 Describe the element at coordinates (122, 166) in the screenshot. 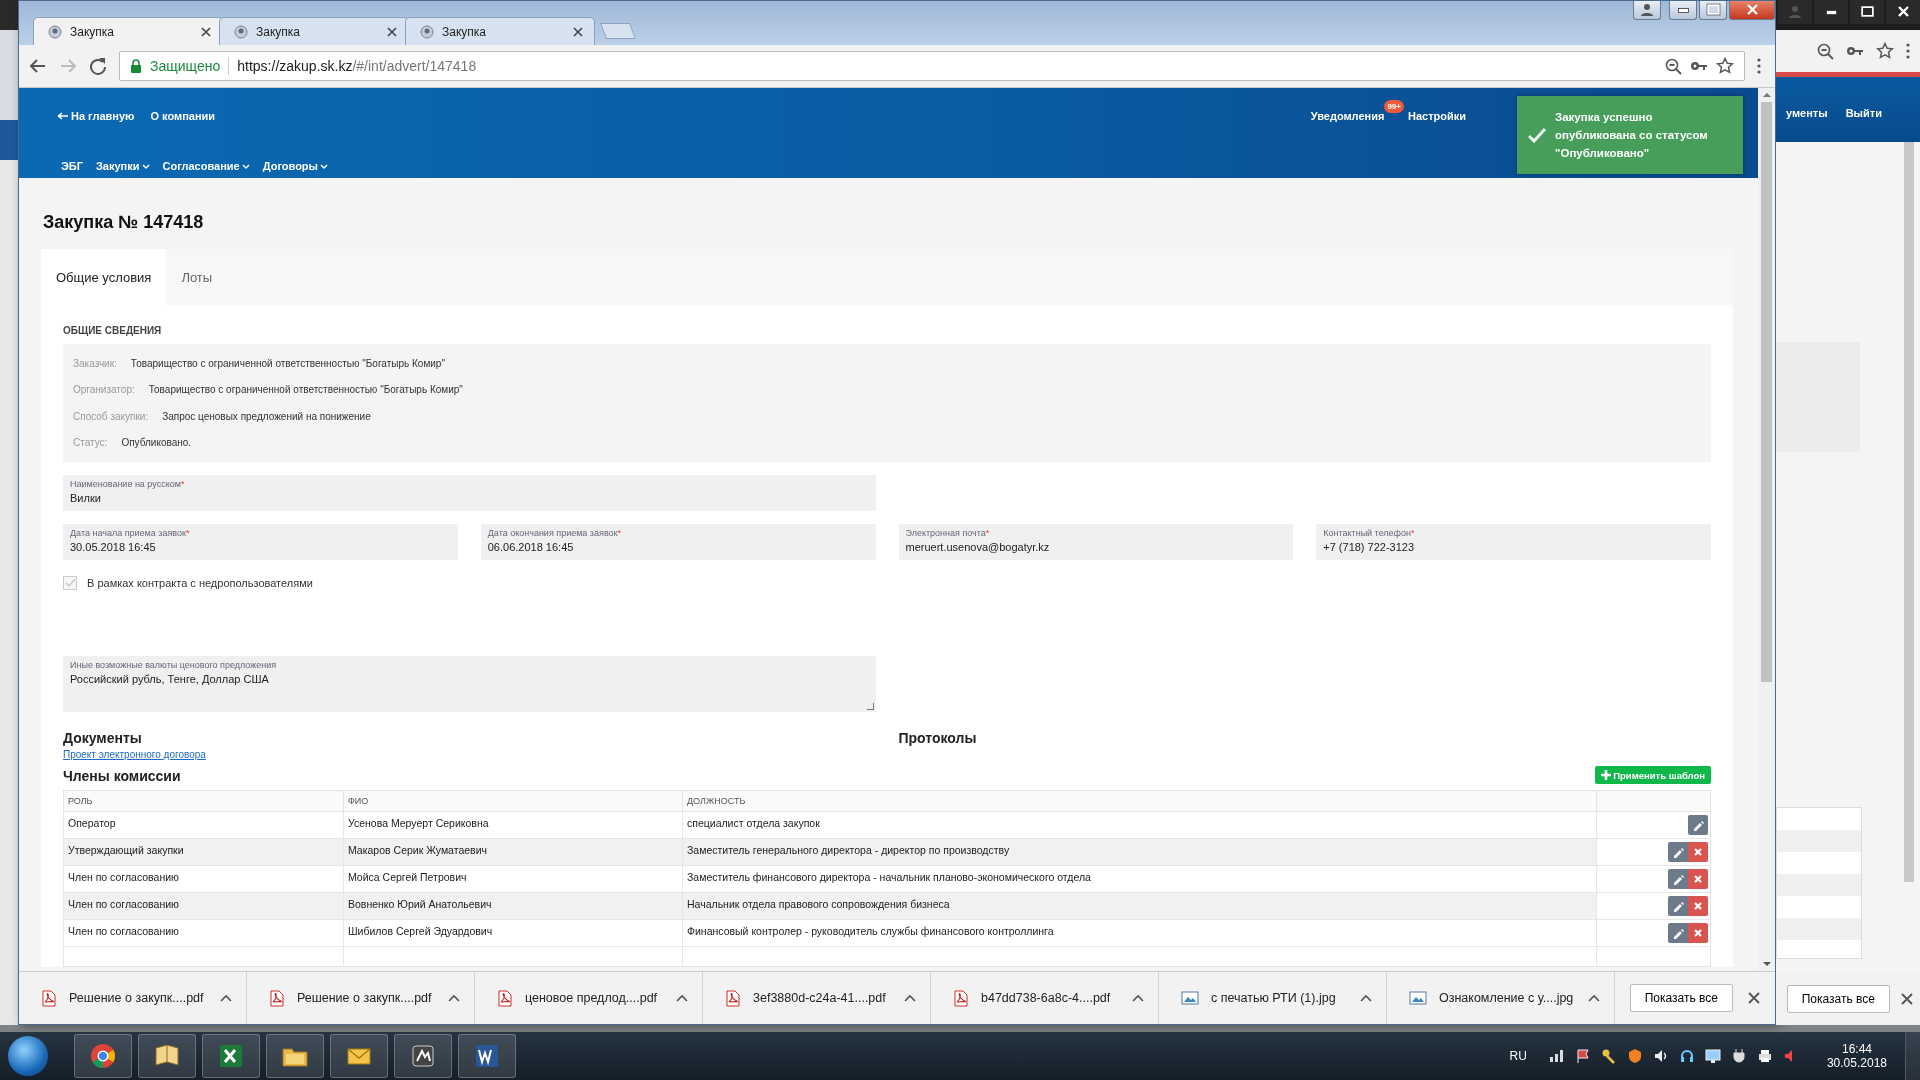

I see `nav-menu-item: Закупки` at that location.